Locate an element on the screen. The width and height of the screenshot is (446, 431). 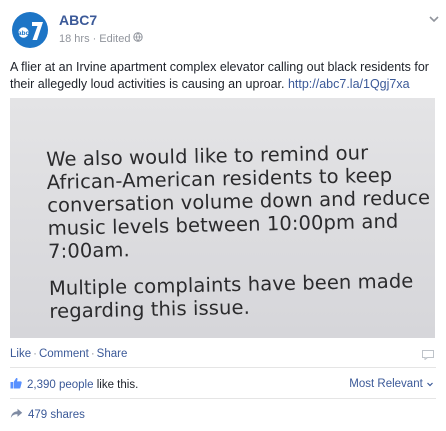
globe-icon is located at coordinates (138, 38).